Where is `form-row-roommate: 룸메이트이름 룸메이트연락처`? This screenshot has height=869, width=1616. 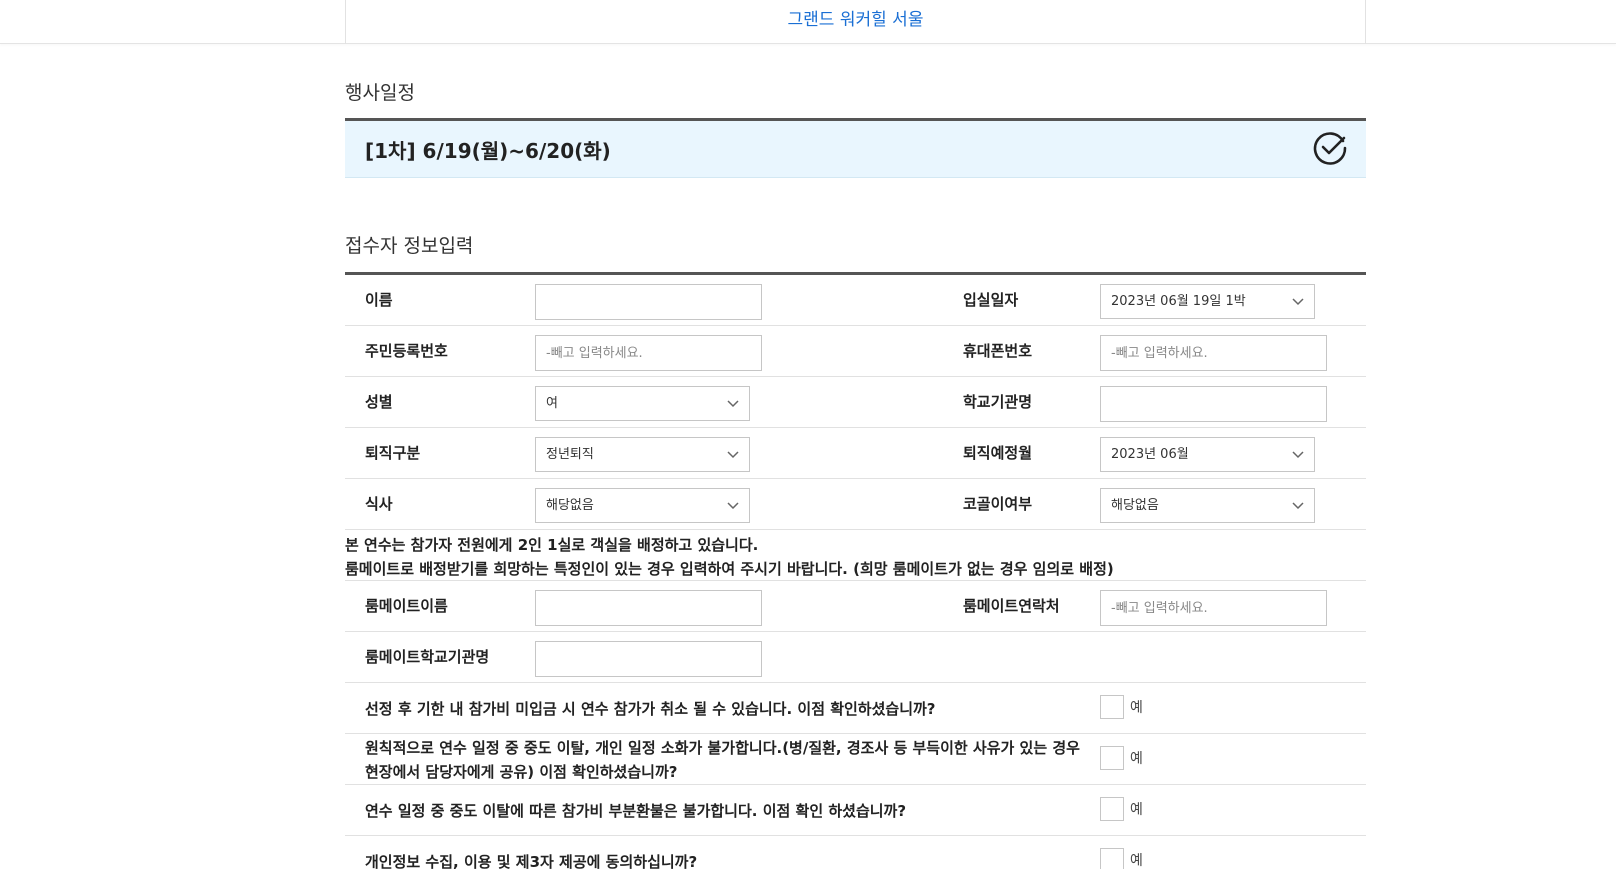
form-row-roommate: 룸메이트이름 룸메이트연락처 is located at coordinates (855, 606).